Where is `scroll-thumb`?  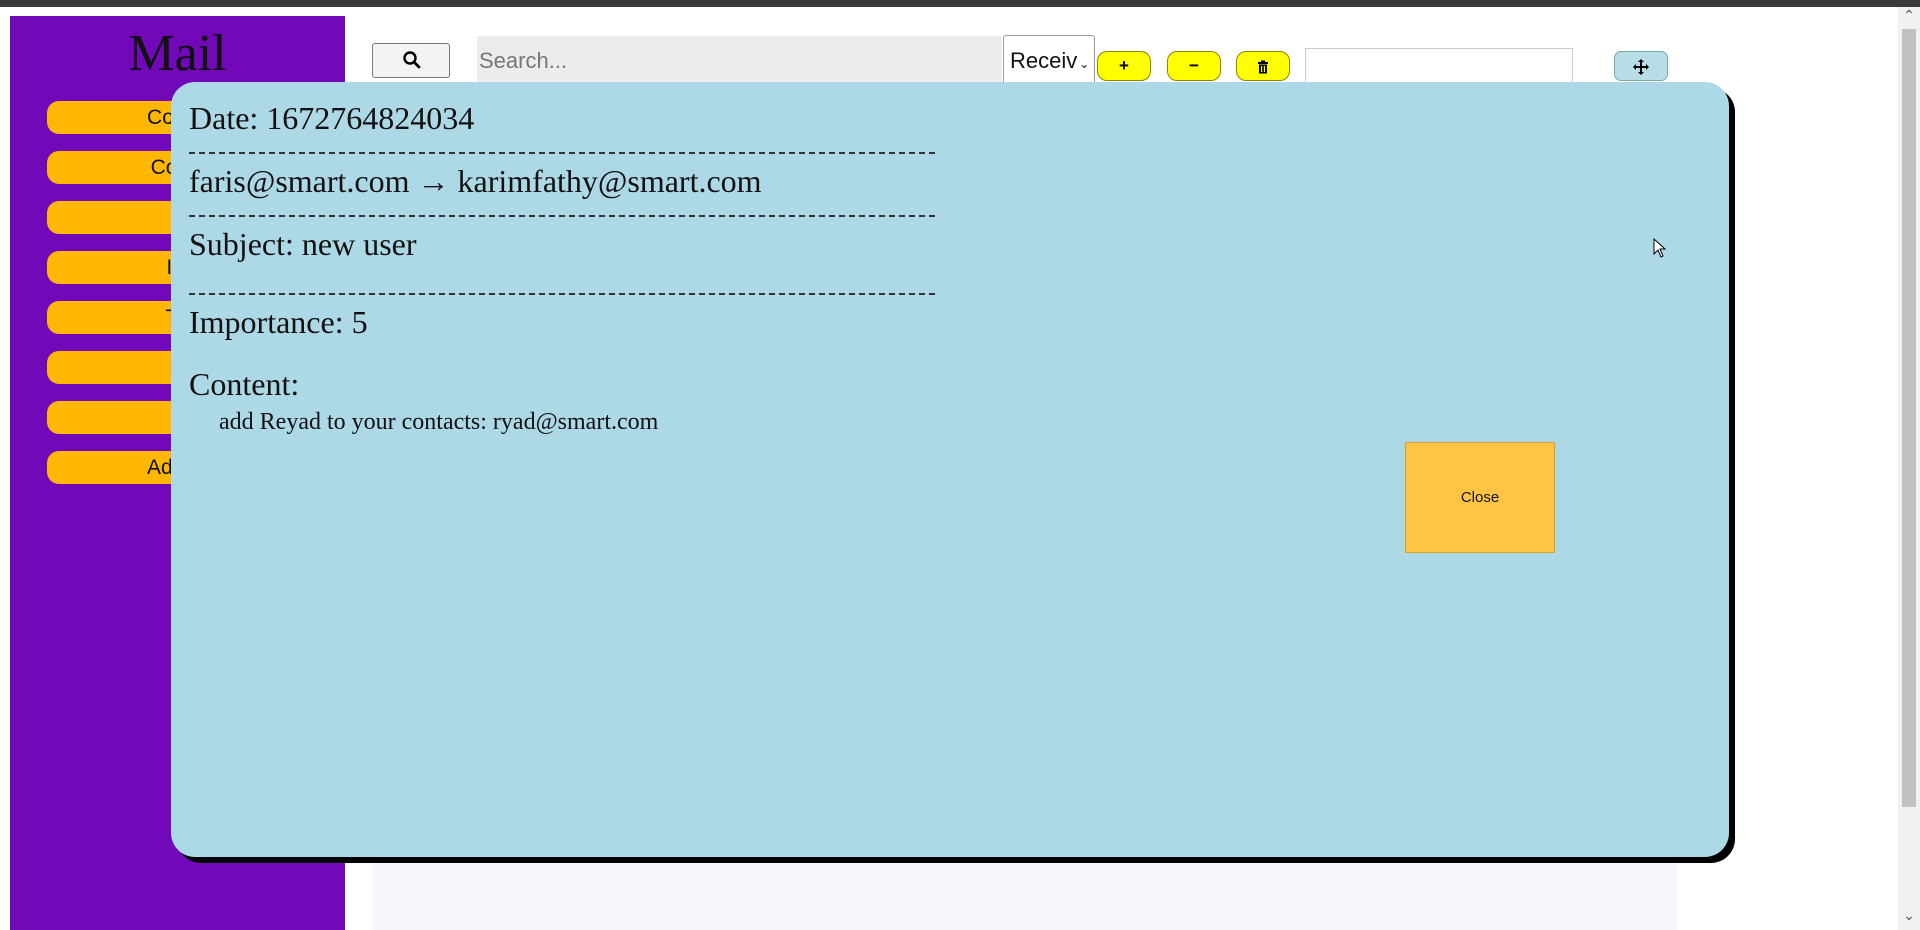 scroll-thumb is located at coordinates (1909, 418).